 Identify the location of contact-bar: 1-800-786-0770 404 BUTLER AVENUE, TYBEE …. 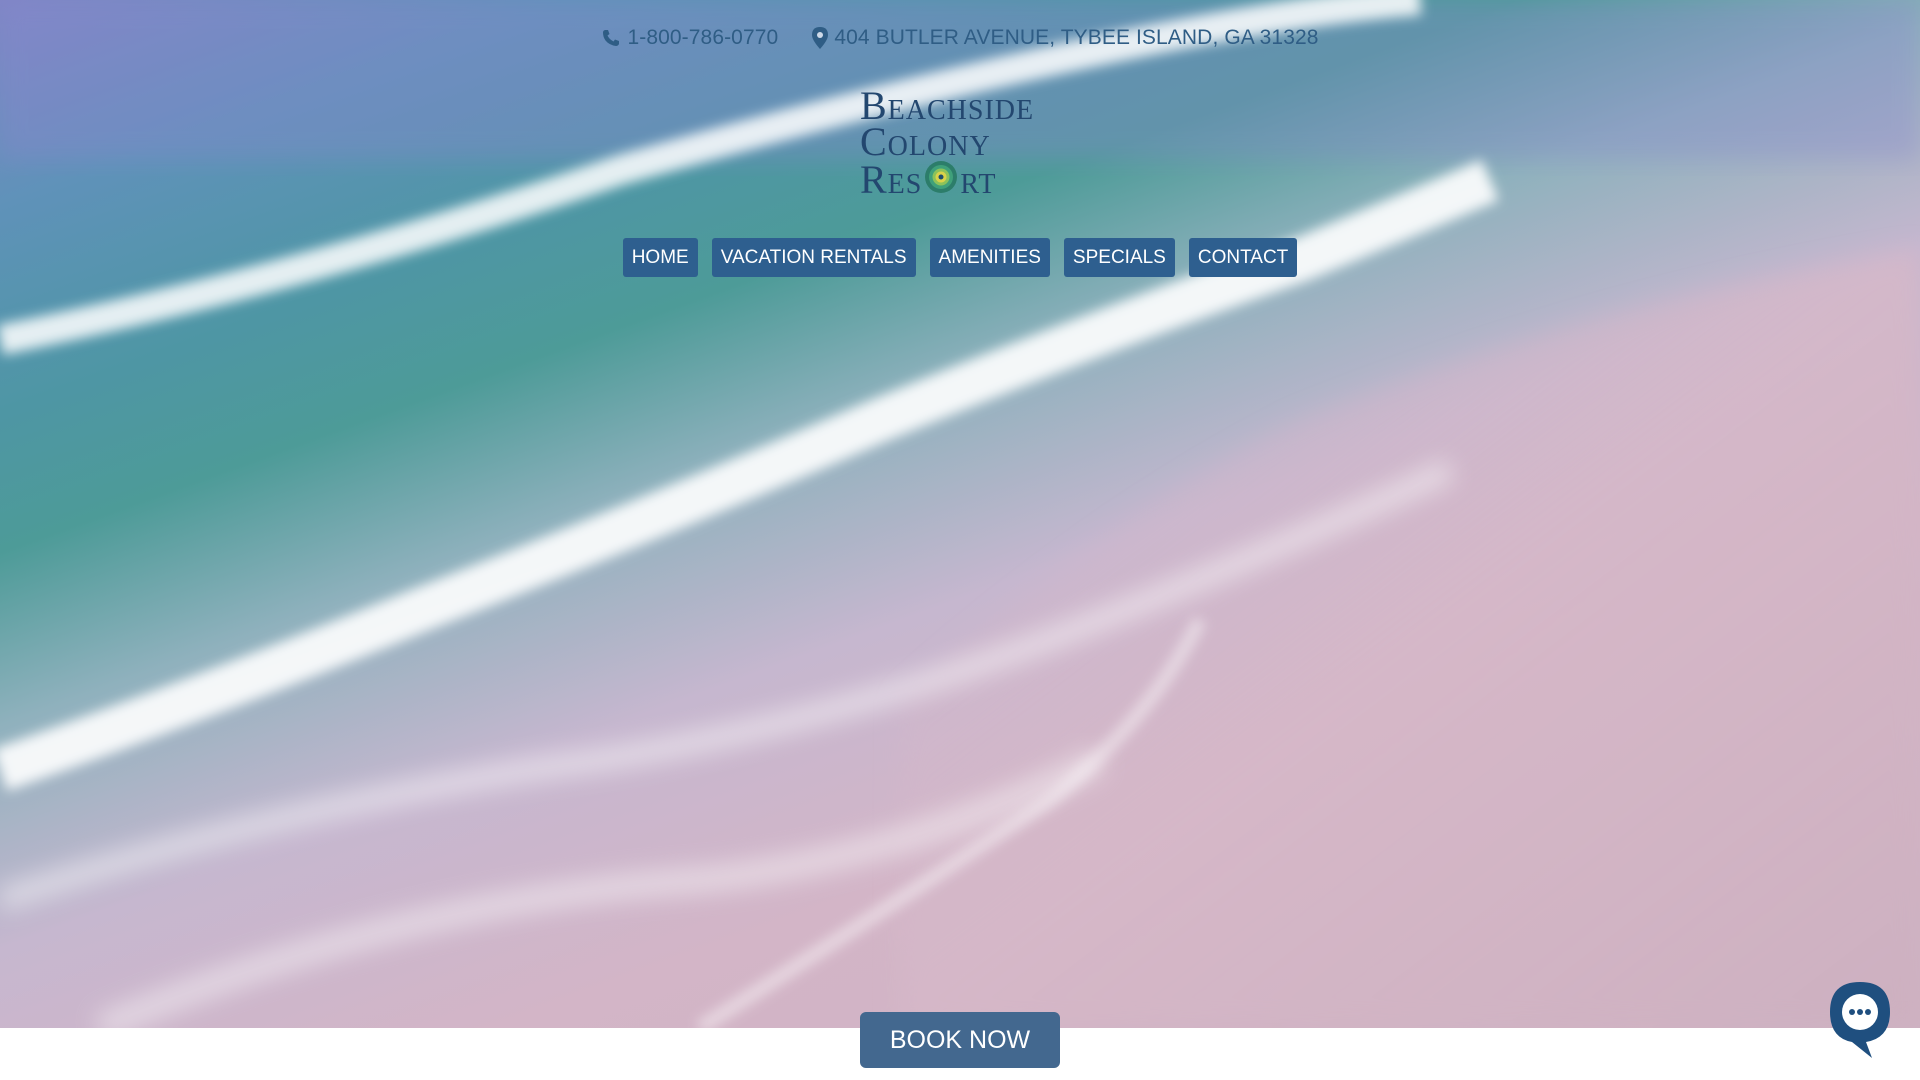
(960, 38).